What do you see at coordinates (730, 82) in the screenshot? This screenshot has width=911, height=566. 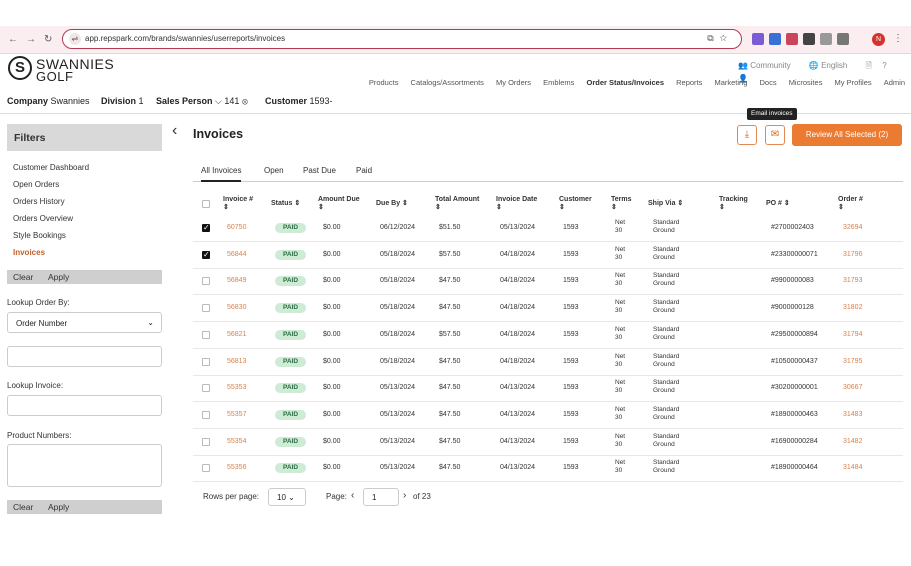 I see `nav-marketing: Marketing` at bounding box center [730, 82].